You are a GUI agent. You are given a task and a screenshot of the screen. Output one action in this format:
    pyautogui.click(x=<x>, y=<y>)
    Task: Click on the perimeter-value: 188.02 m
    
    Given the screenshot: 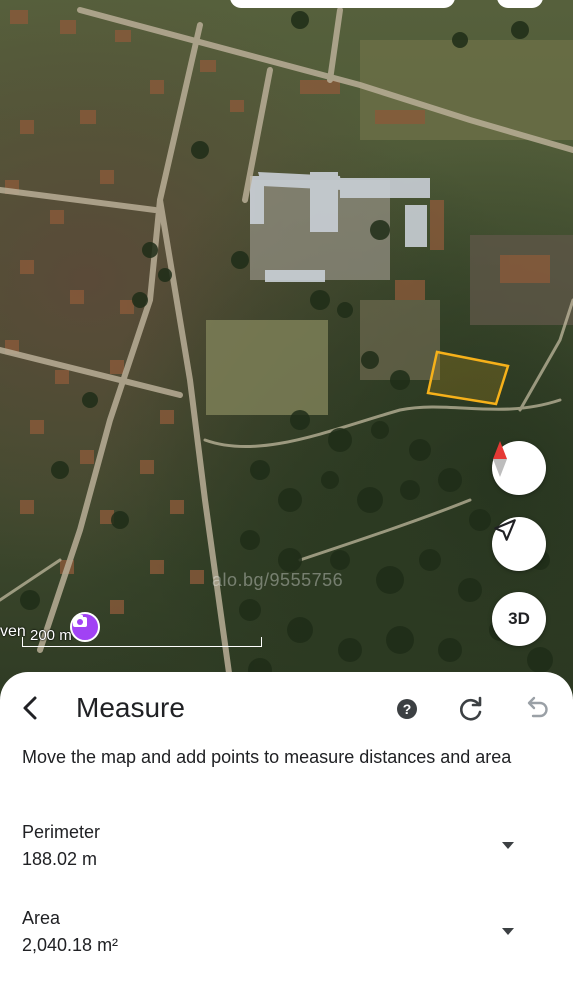 What is the action you would take?
    pyautogui.click(x=60, y=859)
    